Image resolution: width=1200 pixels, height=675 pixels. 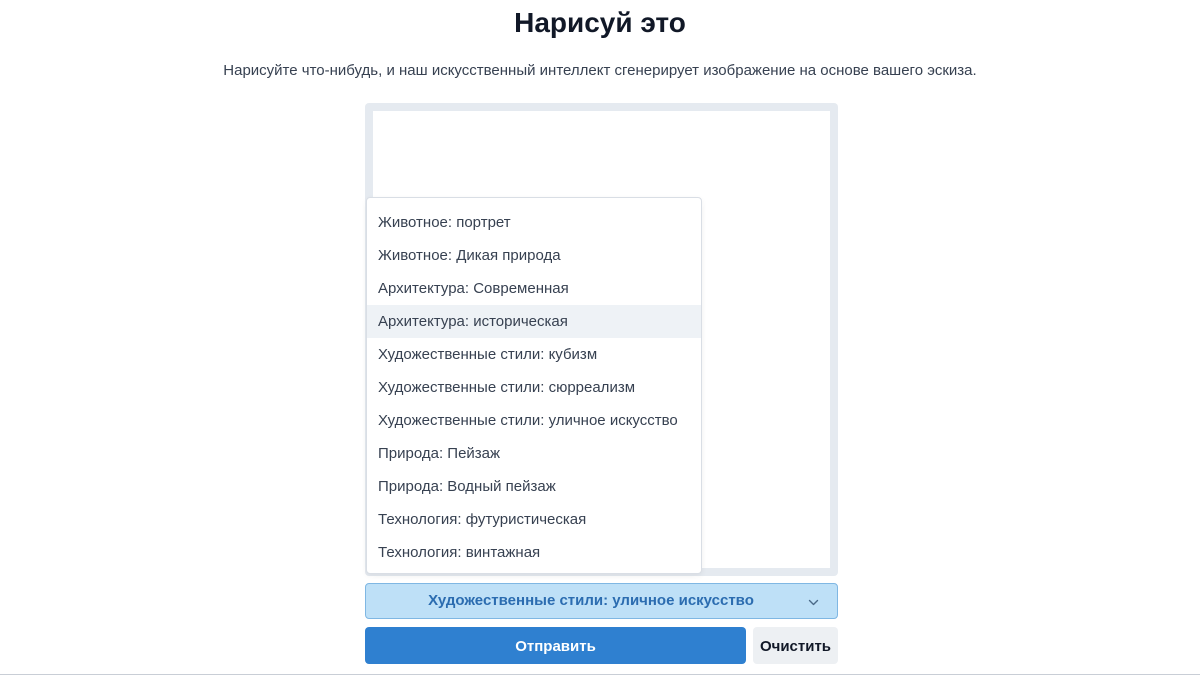 I want to click on page-title: Нарисуй это, so click(x=600, y=22).